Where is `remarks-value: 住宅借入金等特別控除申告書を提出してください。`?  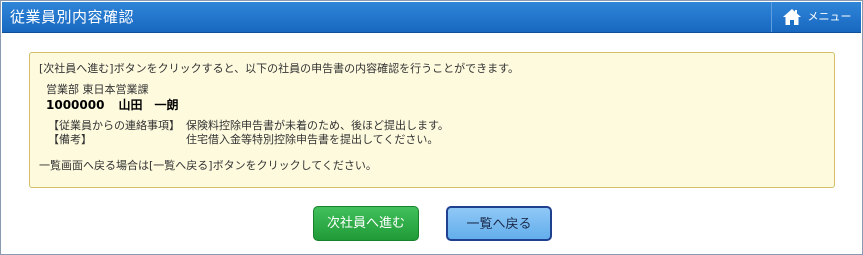
remarks-value: 住宅借入金等特別控除申告書を提出してください。 is located at coordinates (312, 139).